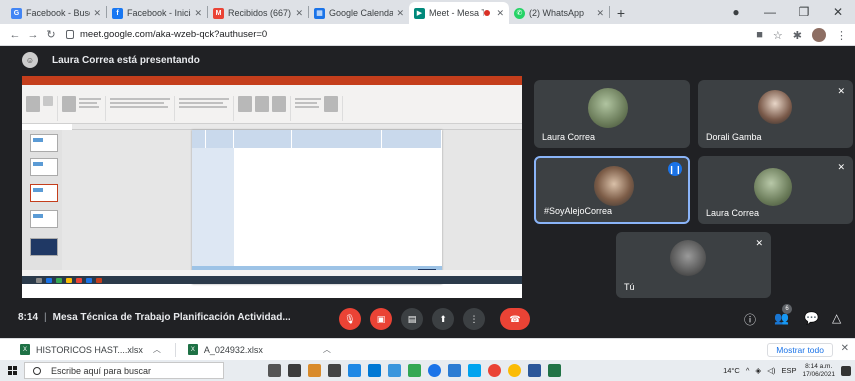 Image resolution: width=855 pixels, height=381 pixels. I want to click on tab-meet: ▶ Meet - Mesa Técn ✕, so click(459, 13).